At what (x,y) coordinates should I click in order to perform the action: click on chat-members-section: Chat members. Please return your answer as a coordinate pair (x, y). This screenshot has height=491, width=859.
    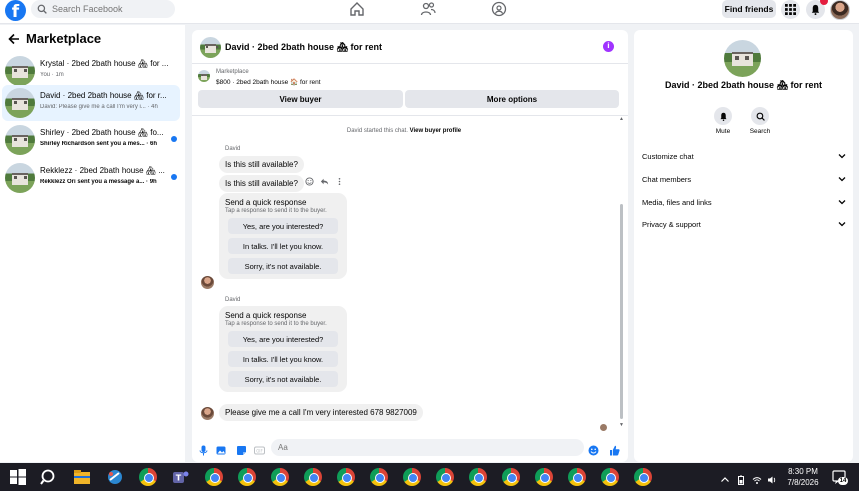
    Looking at the image, I should click on (744, 179).